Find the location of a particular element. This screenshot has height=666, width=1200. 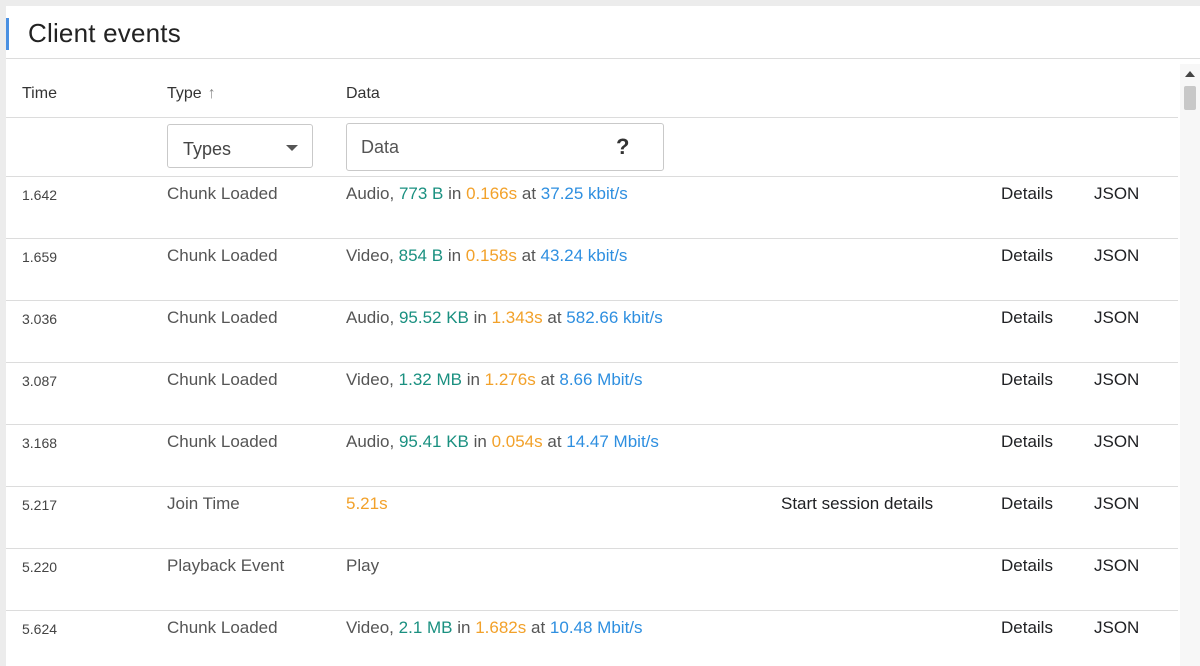

event-rate: 8.66 Mbit/s is located at coordinates (601, 379).